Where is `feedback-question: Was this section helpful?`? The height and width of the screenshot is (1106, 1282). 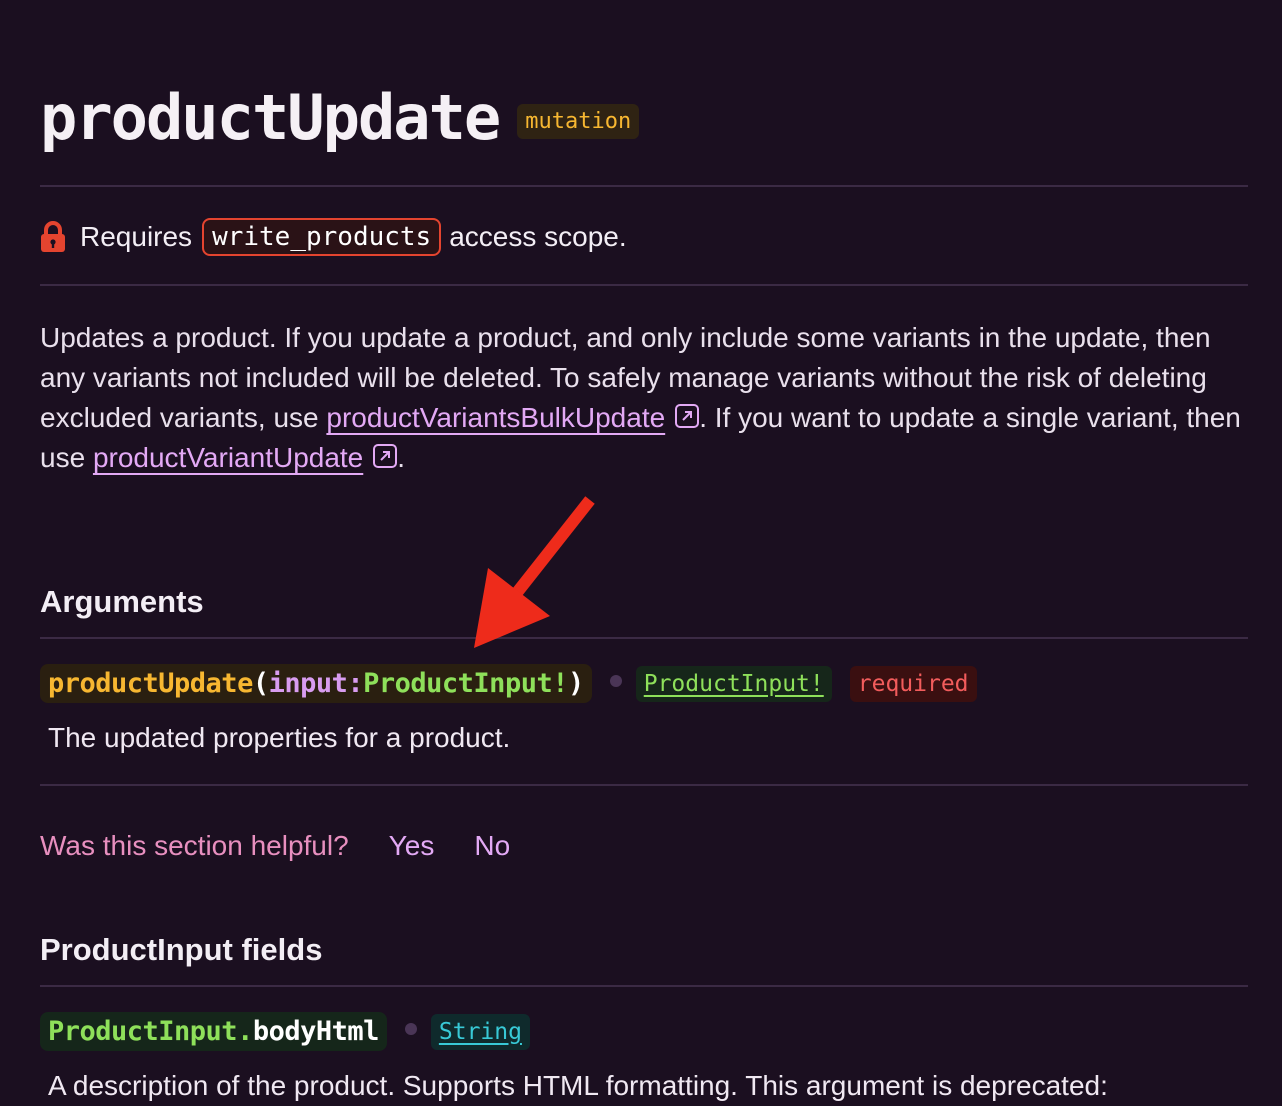 feedback-question: Was this section helpful? is located at coordinates (194, 845).